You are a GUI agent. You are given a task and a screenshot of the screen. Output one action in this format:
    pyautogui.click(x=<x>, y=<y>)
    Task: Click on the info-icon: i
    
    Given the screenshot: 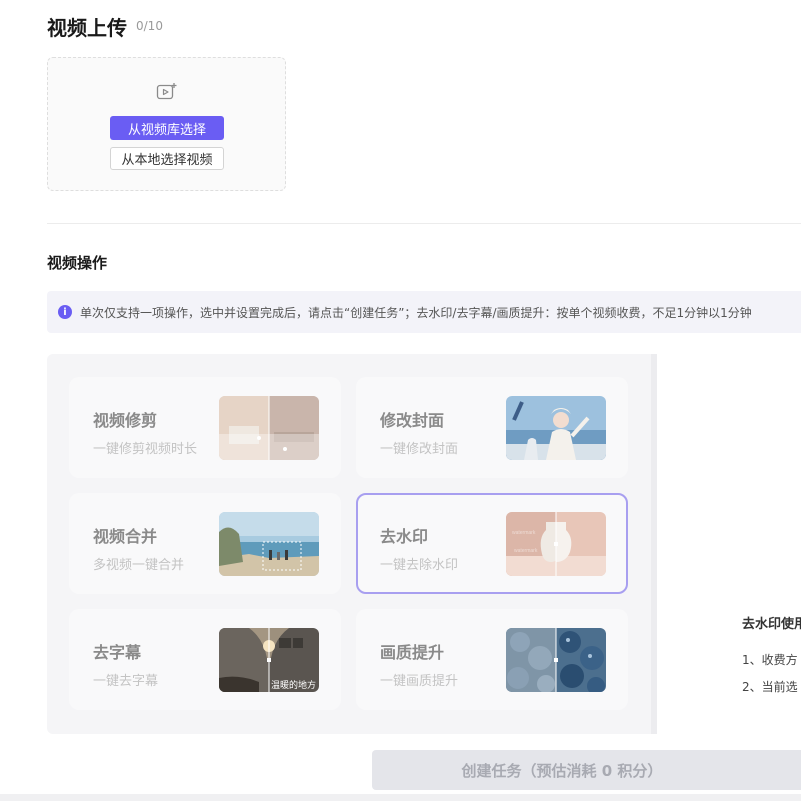 What is the action you would take?
    pyautogui.click(x=65, y=312)
    